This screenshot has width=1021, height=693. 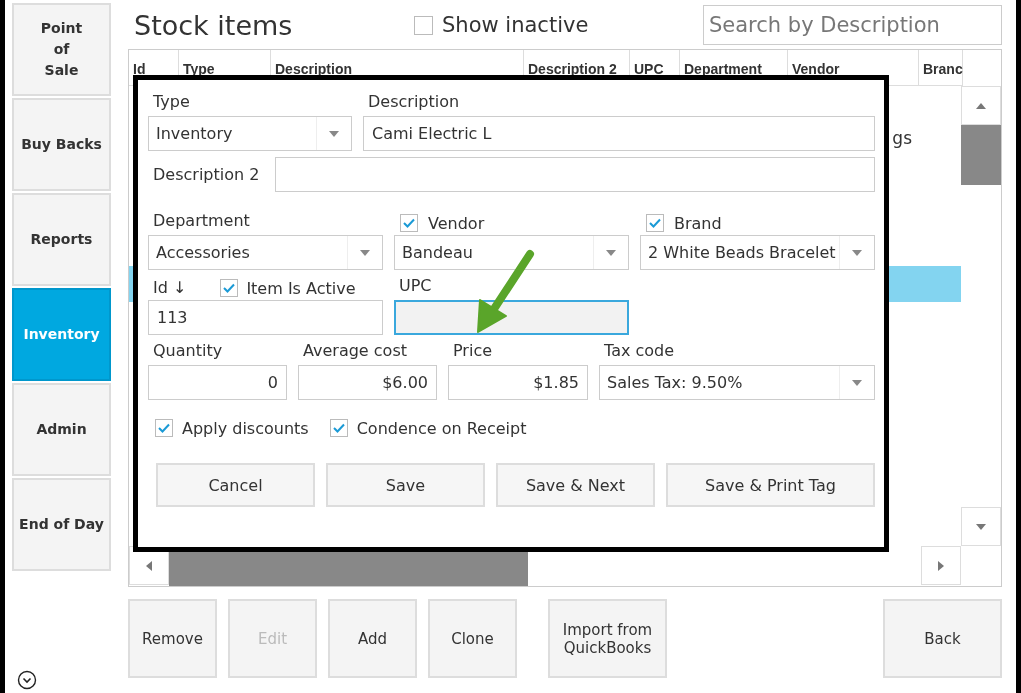 I want to click on action-button: Import from QuickBooks, so click(x=607, y=638).